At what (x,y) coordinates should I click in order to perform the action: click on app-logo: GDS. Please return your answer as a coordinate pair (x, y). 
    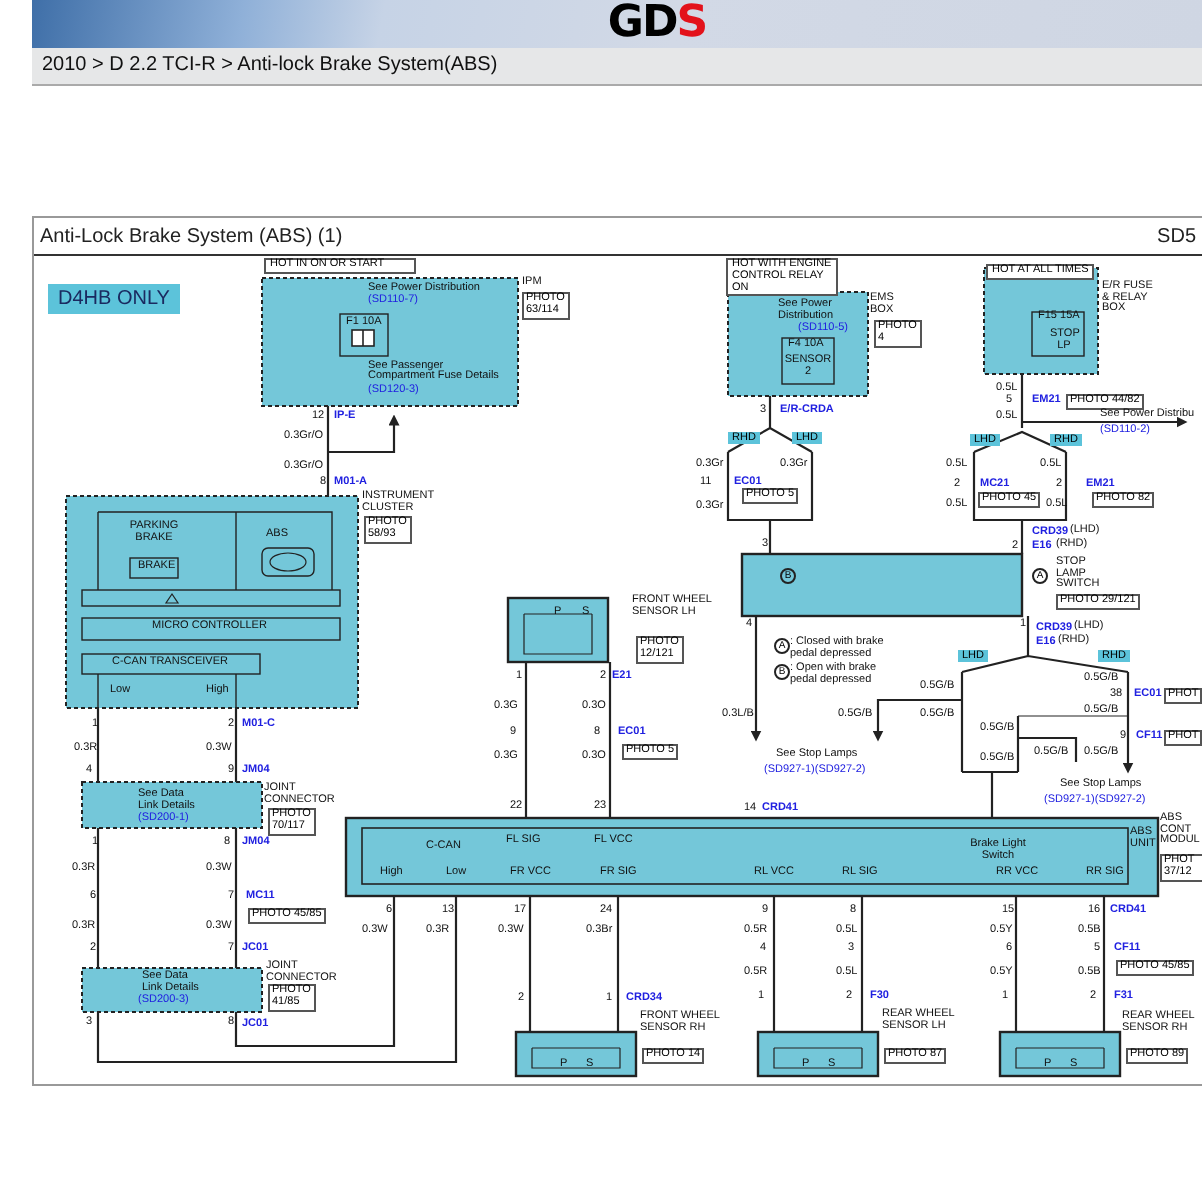
    Looking at the image, I should click on (657, 24).